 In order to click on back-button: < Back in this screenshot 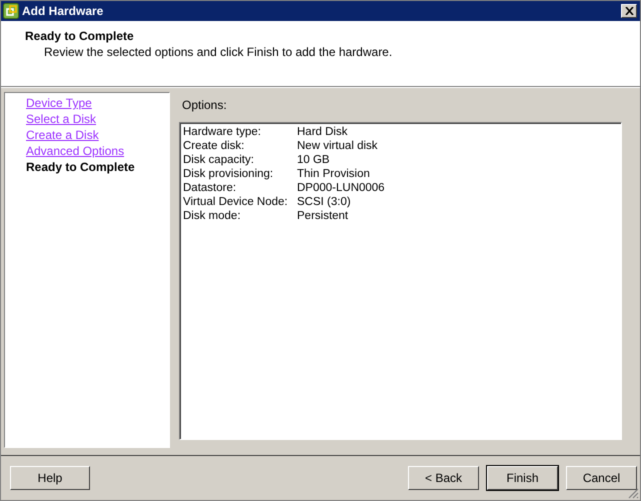, I will do `click(443, 478)`.